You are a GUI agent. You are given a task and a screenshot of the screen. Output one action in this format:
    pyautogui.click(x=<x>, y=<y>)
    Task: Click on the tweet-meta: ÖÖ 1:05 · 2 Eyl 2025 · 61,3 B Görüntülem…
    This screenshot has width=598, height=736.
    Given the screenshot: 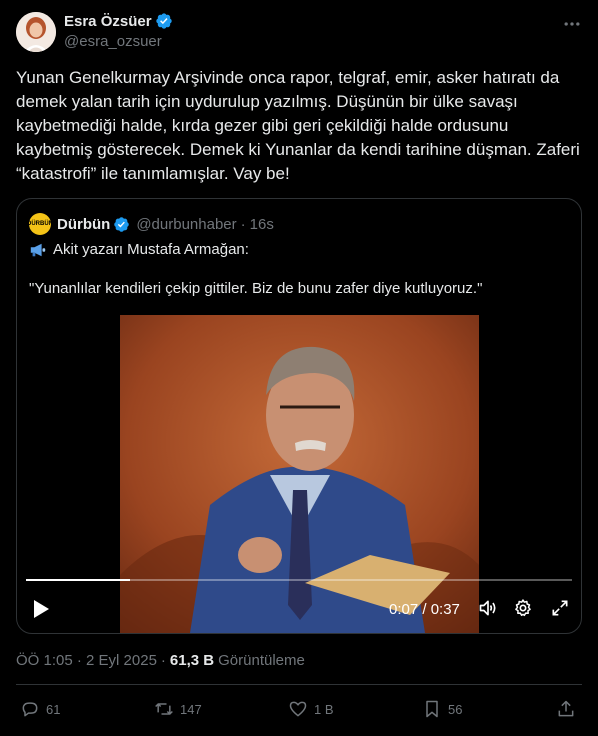 What is the action you would take?
    pyautogui.click(x=160, y=660)
    